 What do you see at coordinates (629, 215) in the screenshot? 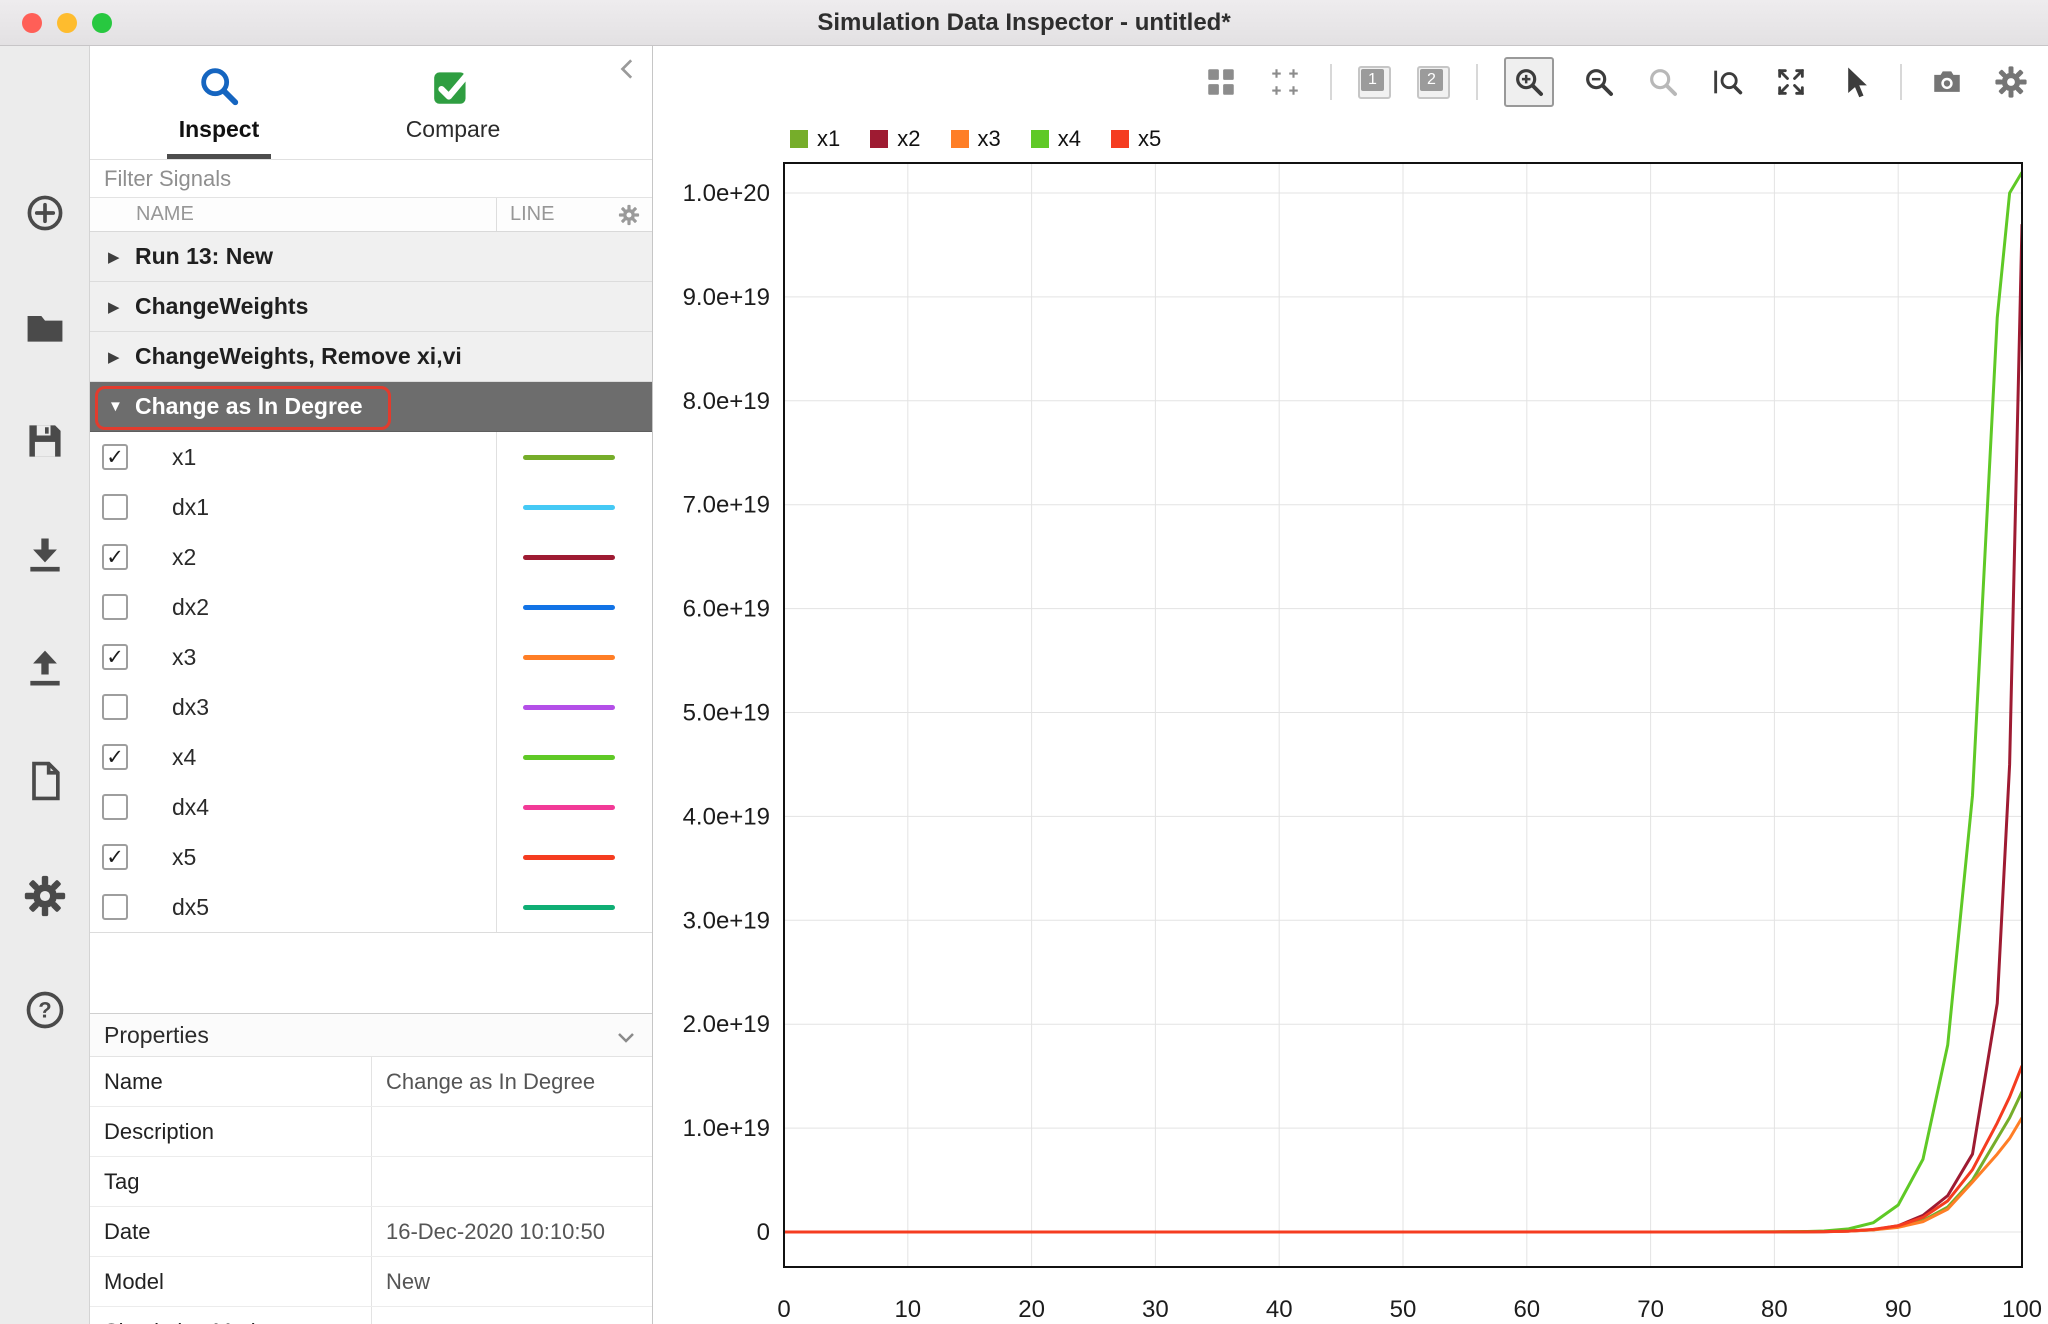
I see `column-settings-gear-icon` at bounding box center [629, 215].